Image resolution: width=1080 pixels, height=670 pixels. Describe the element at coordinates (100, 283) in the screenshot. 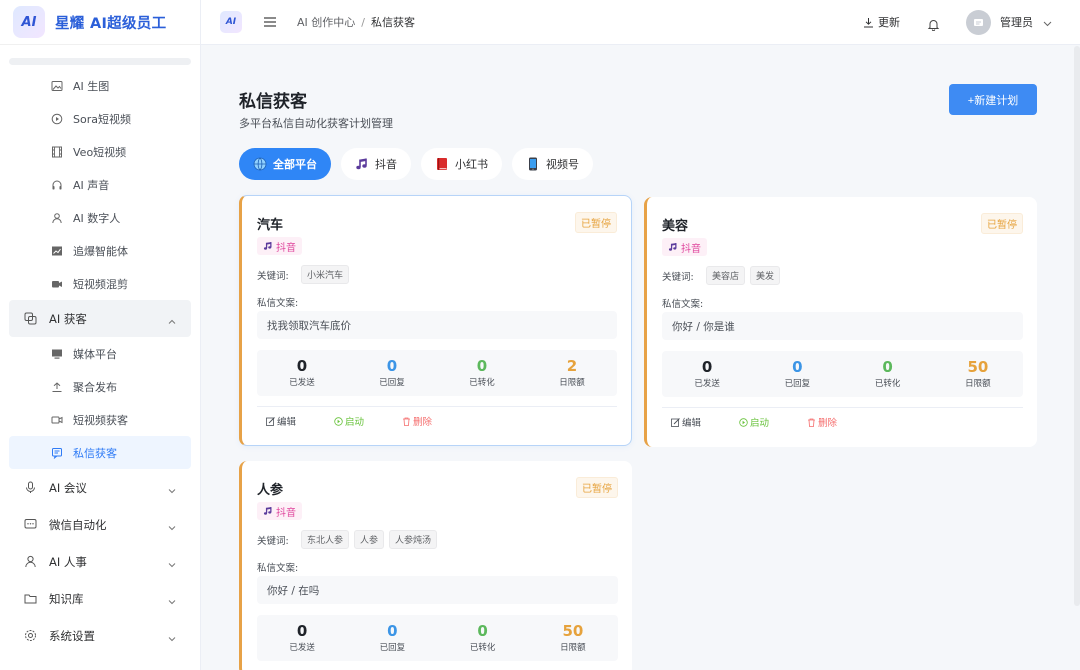

I see `sidebar-item-video-mix: 短视频混剪` at that location.